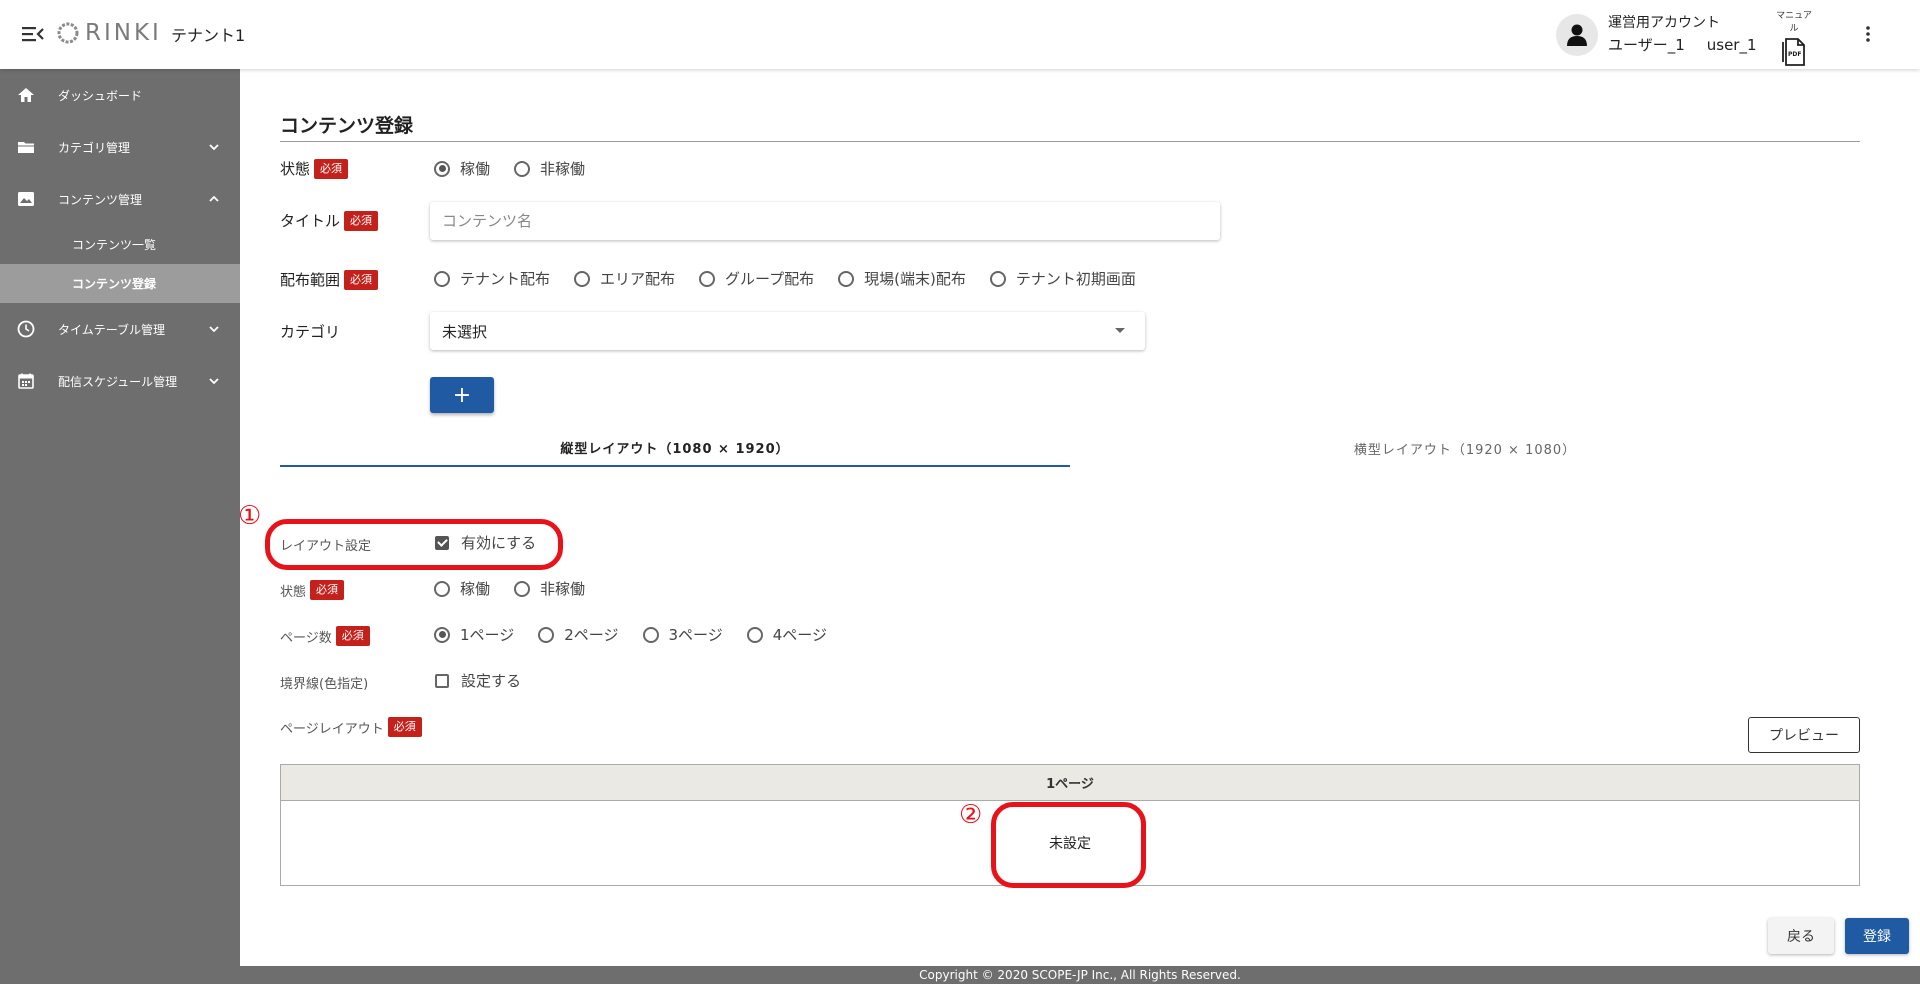 Image resolution: width=1920 pixels, height=984 pixels. I want to click on user-info: 運営用アカウント ユーザー_1 user_1, so click(1682, 34).